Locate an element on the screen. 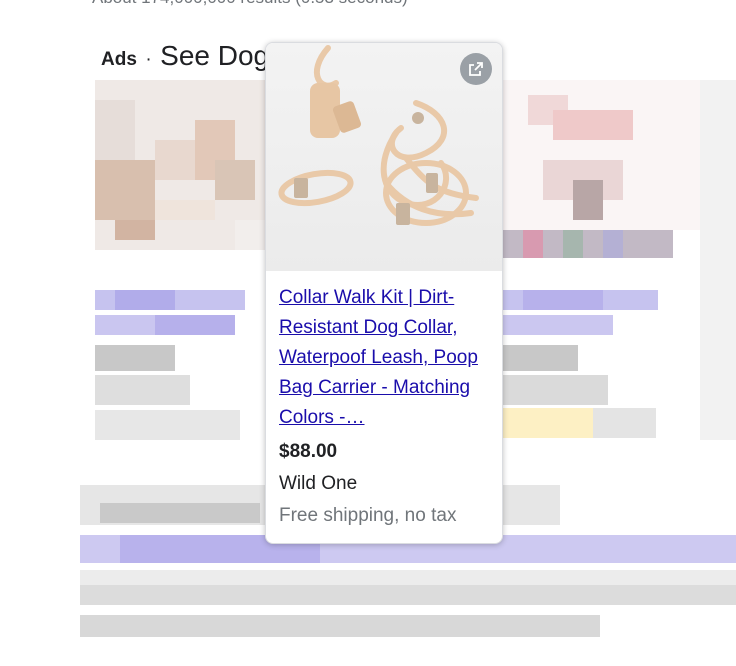 This screenshot has height=666, width=736. blurred-product-price-right is located at coordinates (540, 358).